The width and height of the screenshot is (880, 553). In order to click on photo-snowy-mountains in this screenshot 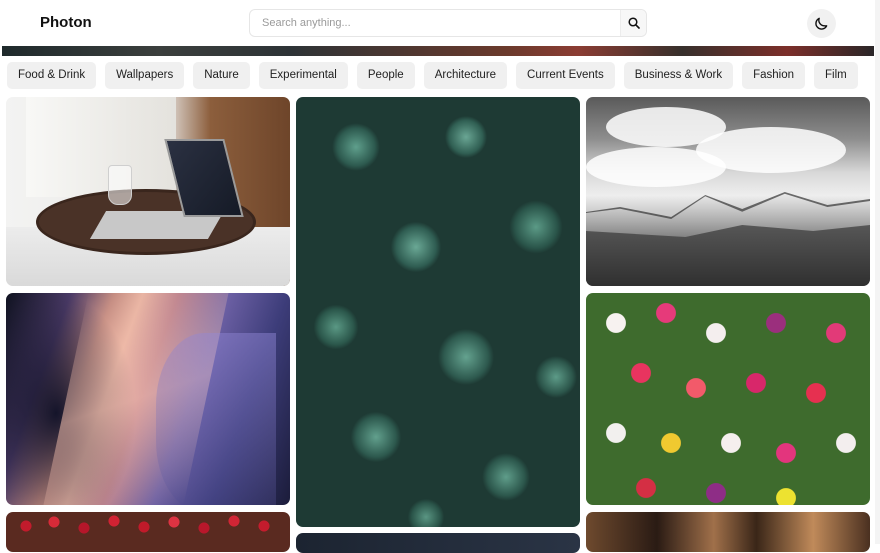, I will do `click(728, 191)`.